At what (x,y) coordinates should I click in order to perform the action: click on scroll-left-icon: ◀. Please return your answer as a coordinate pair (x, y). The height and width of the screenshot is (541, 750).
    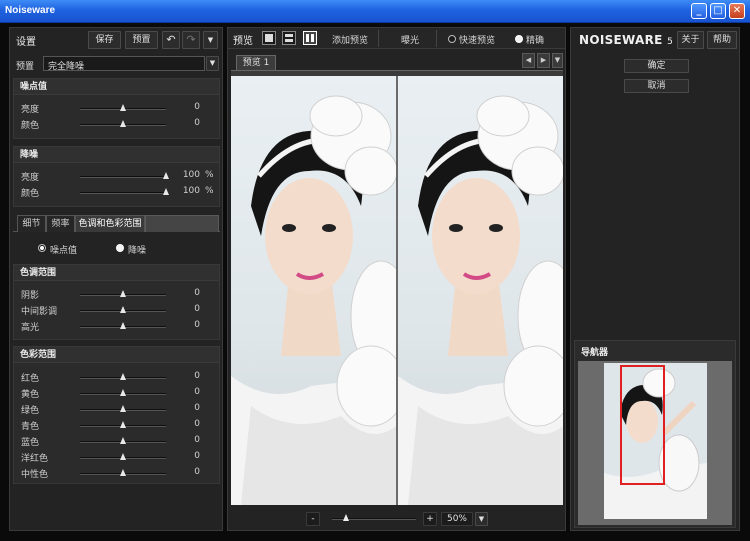
    Looking at the image, I should click on (528, 60).